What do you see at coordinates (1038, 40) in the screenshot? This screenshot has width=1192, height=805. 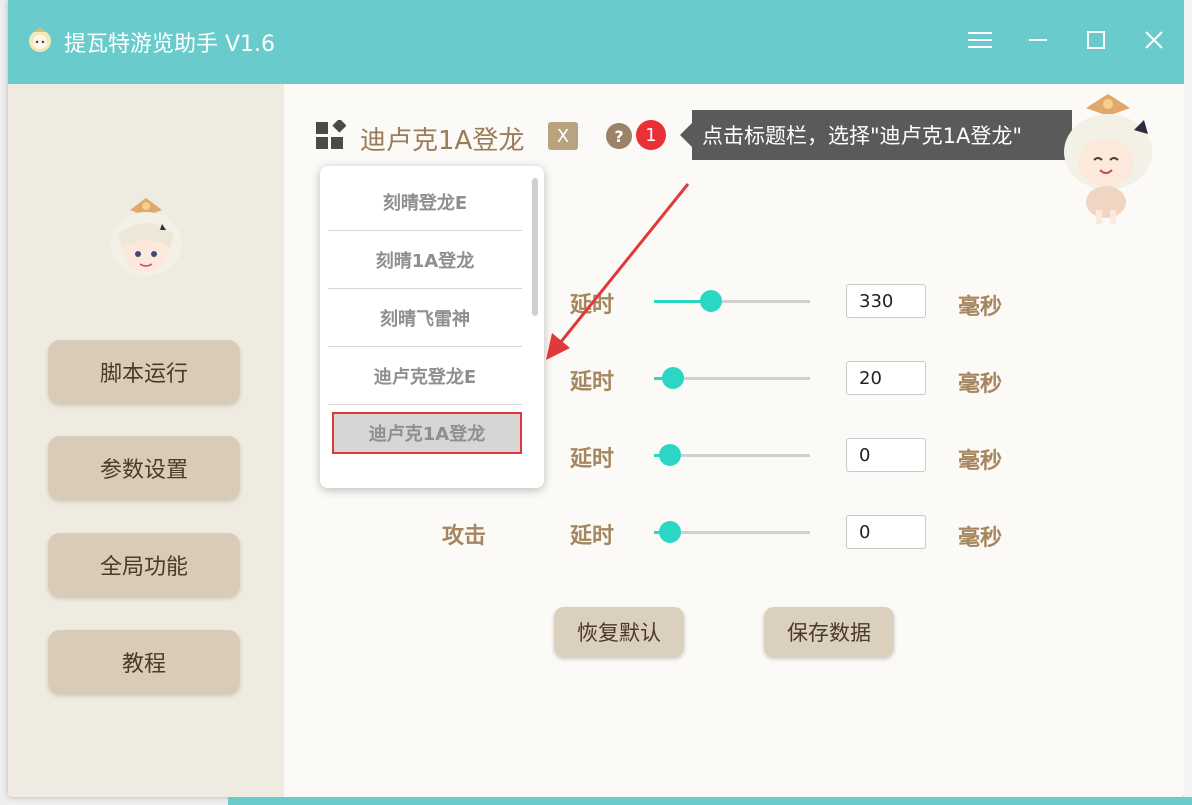 I see `minimize-icon` at bounding box center [1038, 40].